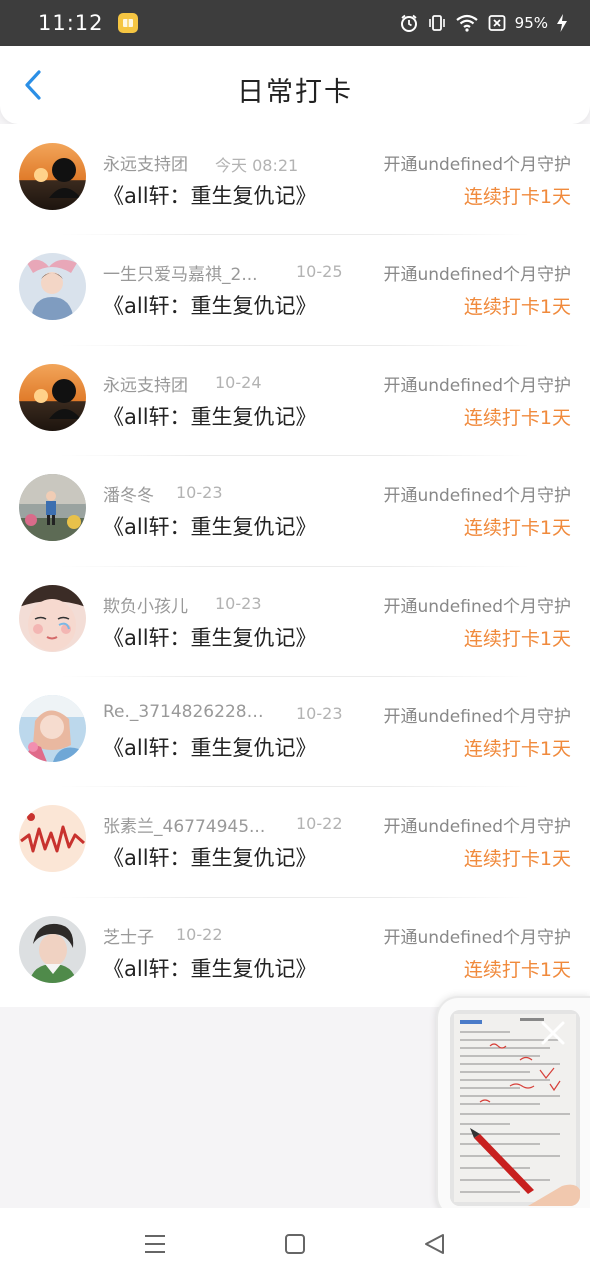  Describe the element at coordinates (71, 23) in the screenshot. I see `status-time: 11:12` at that location.